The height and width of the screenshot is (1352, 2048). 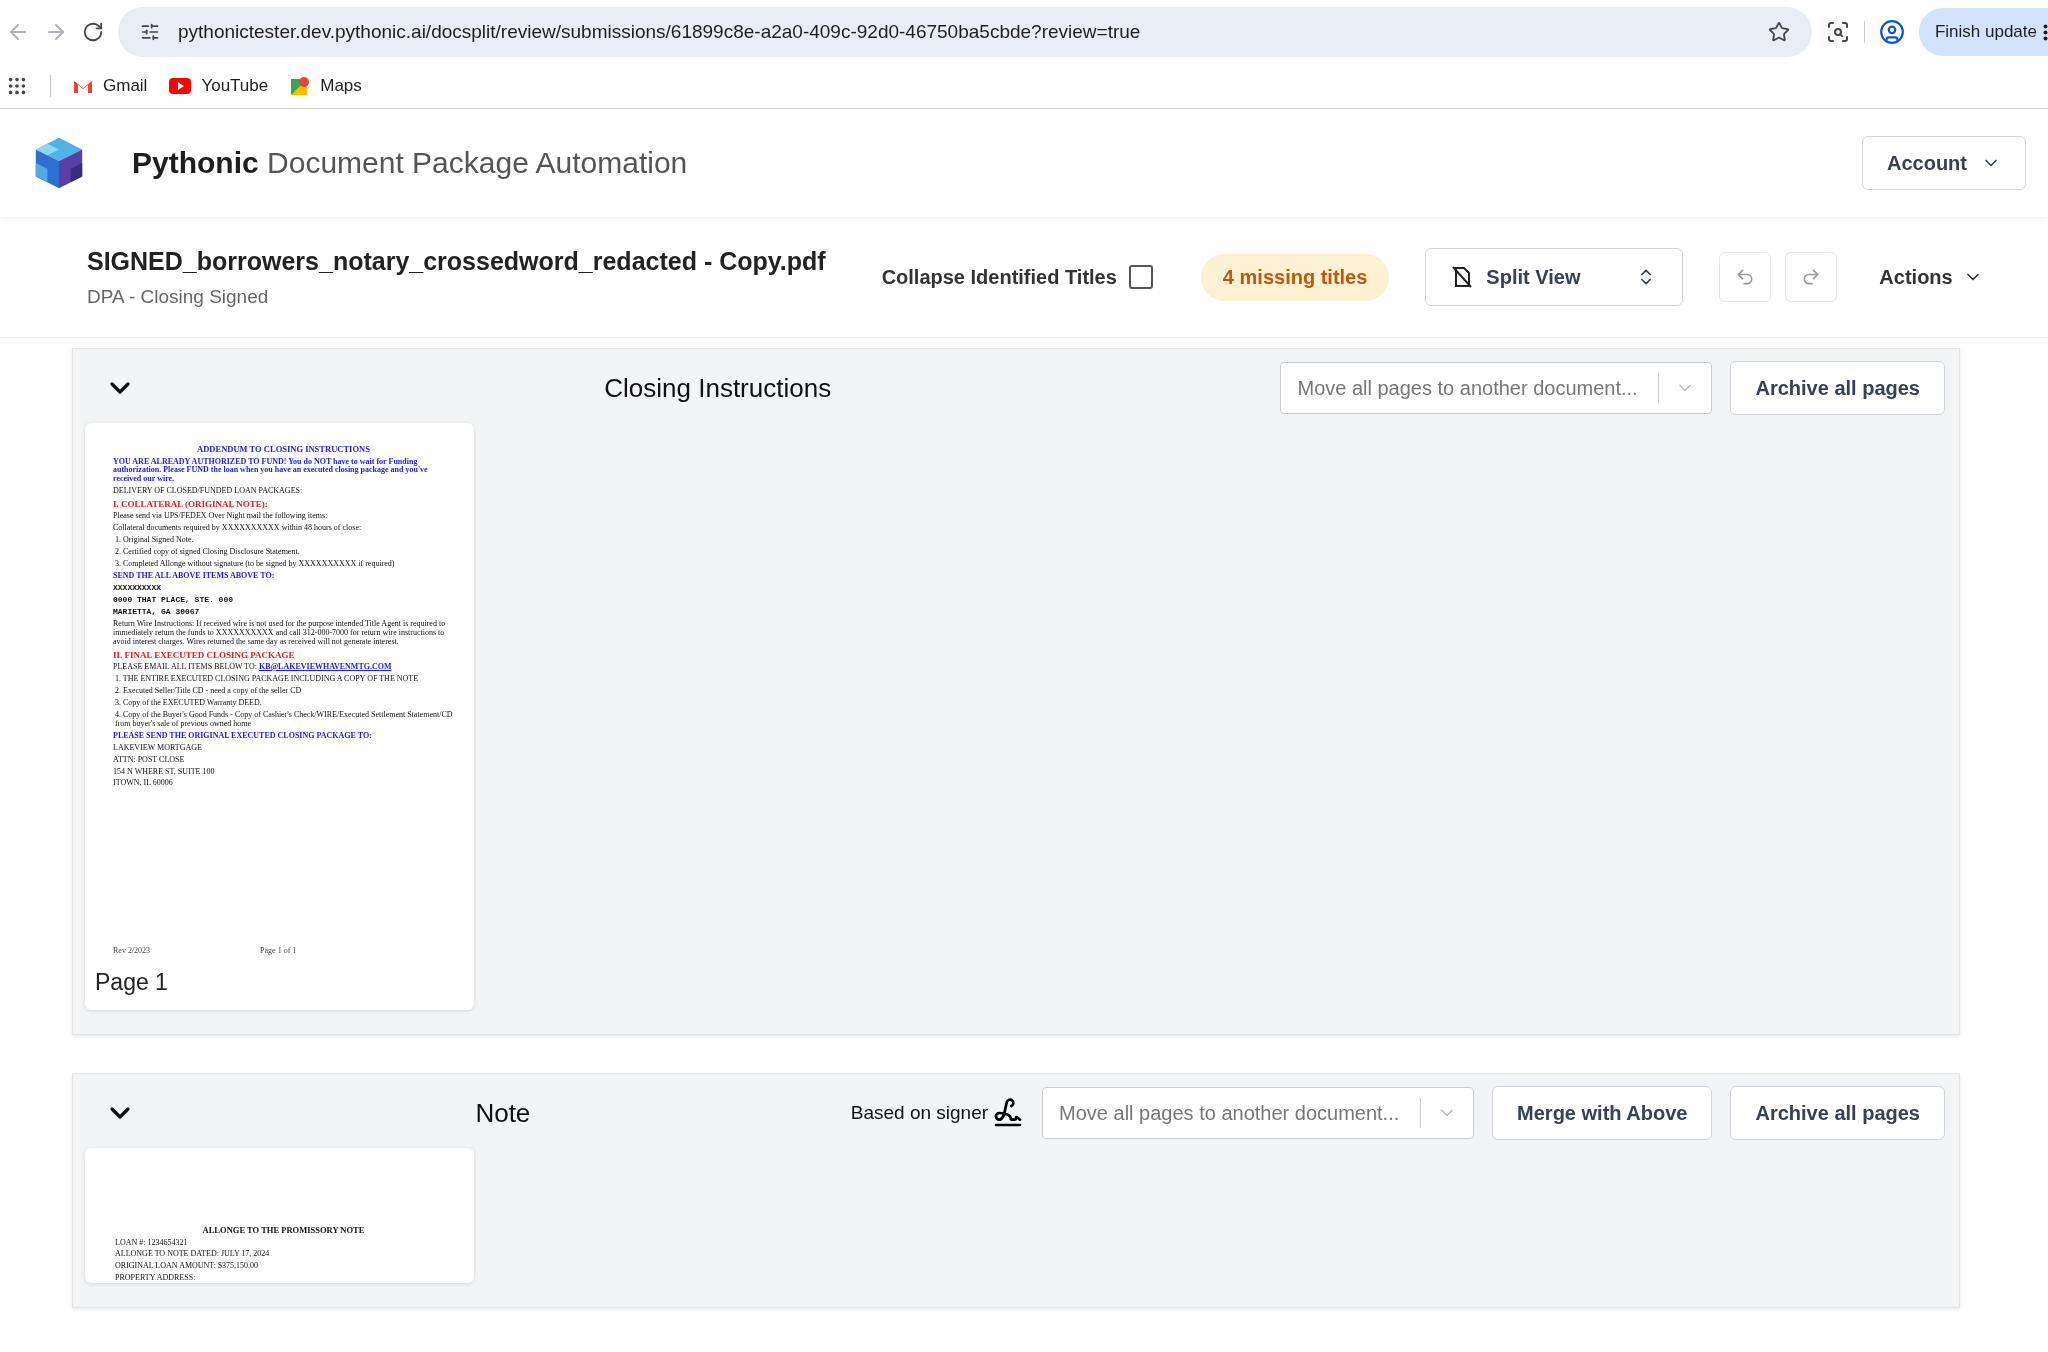 I want to click on document-text: PROPERTY ADDRESS:, so click(x=156, y=1279).